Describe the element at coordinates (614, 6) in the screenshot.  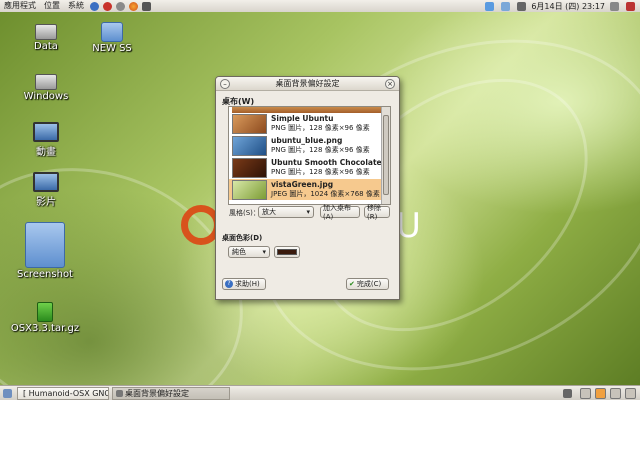
I see `weather-icon` at that location.